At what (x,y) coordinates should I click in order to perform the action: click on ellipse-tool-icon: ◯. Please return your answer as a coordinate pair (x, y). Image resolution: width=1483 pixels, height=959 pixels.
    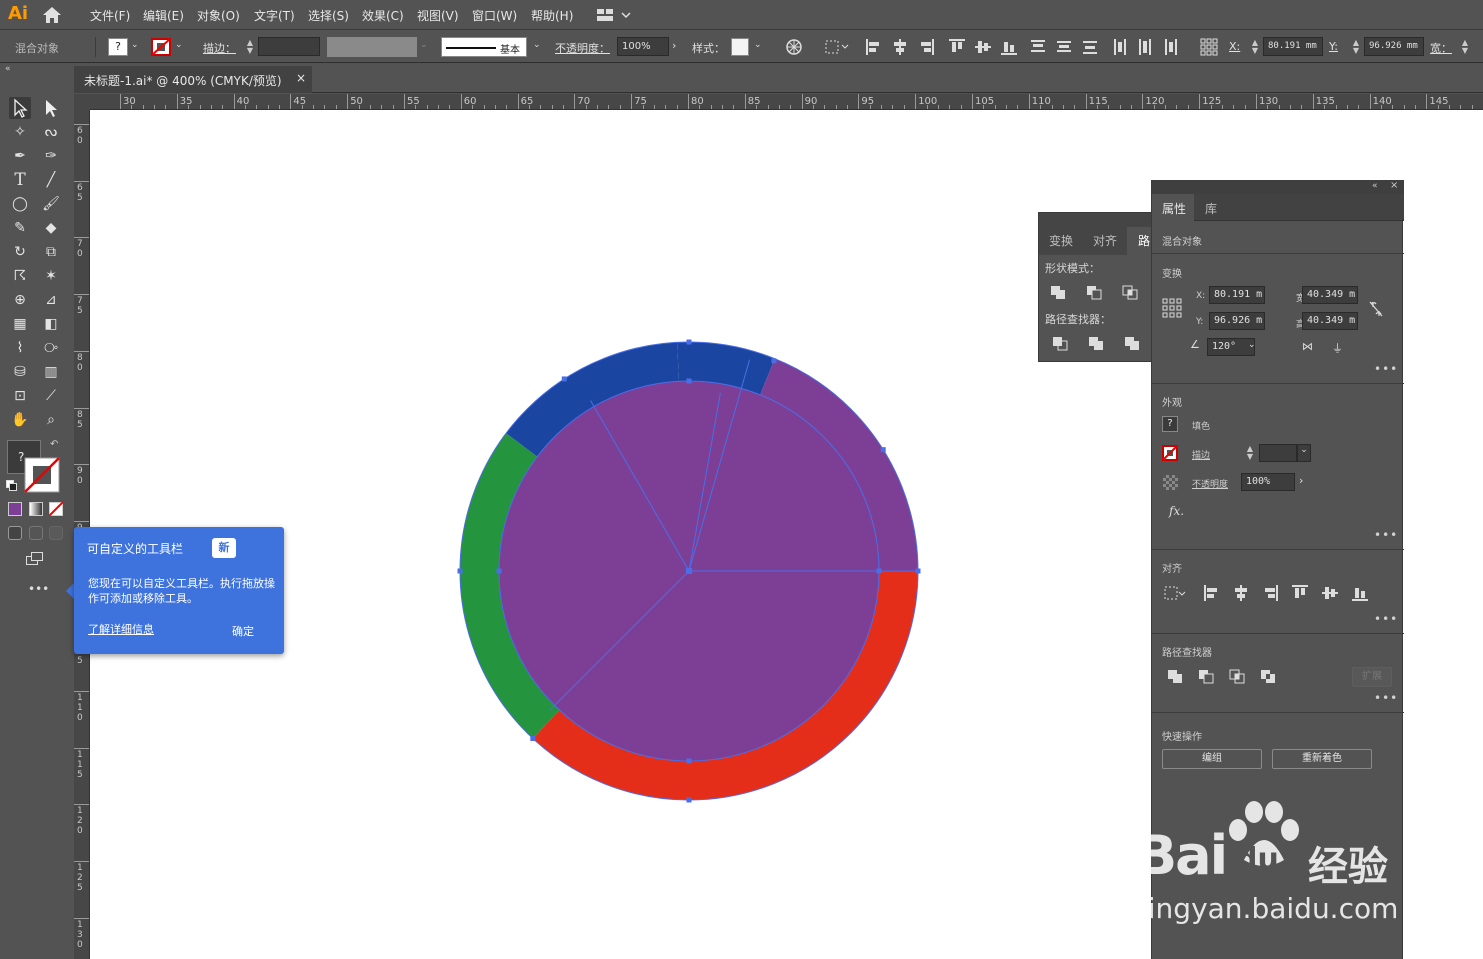
    Looking at the image, I should click on (20, 204).